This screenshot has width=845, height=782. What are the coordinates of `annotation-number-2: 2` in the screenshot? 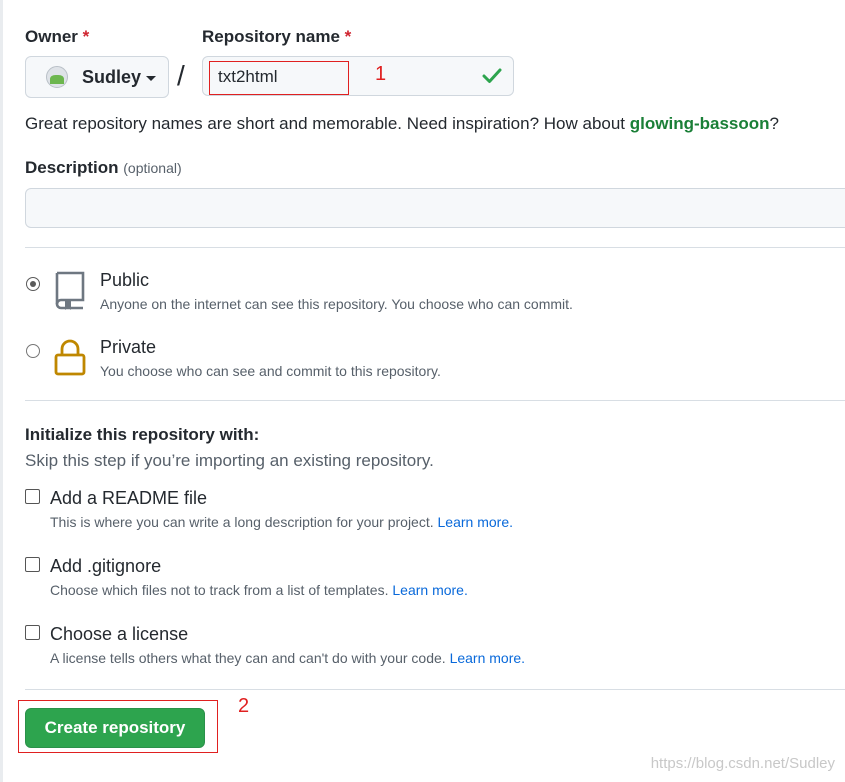 It's located at (244, 706).